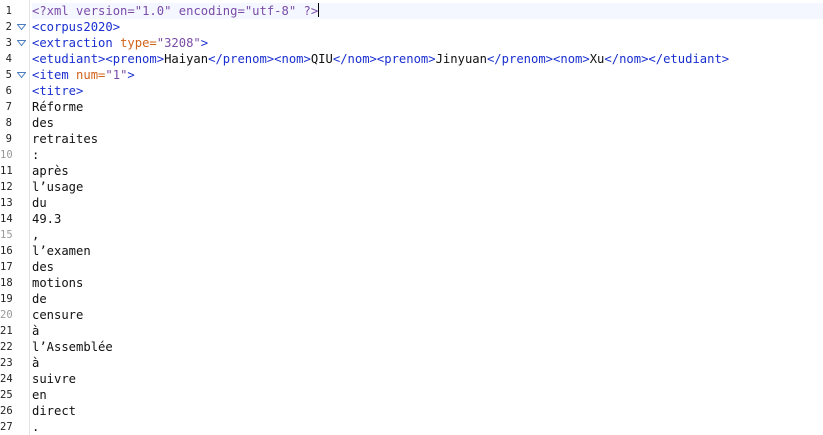 This screenshot has height=435, width=823. I want to click on code-line: 49.3, so click(46, 219).